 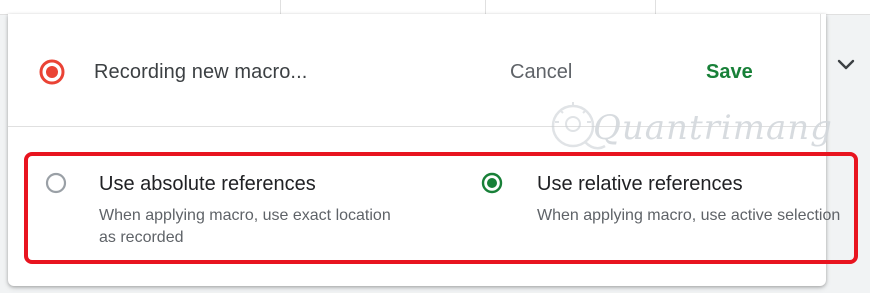 What do you see at coordinates (492, 183) in the screenshot?
I see `radio-checked-icon` at bounding box center [492, 183].